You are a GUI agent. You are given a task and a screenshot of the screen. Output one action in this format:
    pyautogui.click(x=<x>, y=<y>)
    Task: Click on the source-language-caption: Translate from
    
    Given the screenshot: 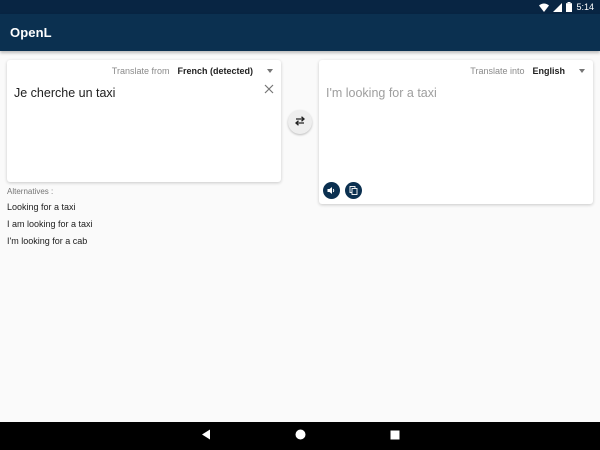 What is the action you would take?
    pyautogui.click(x=140, y=71)
    